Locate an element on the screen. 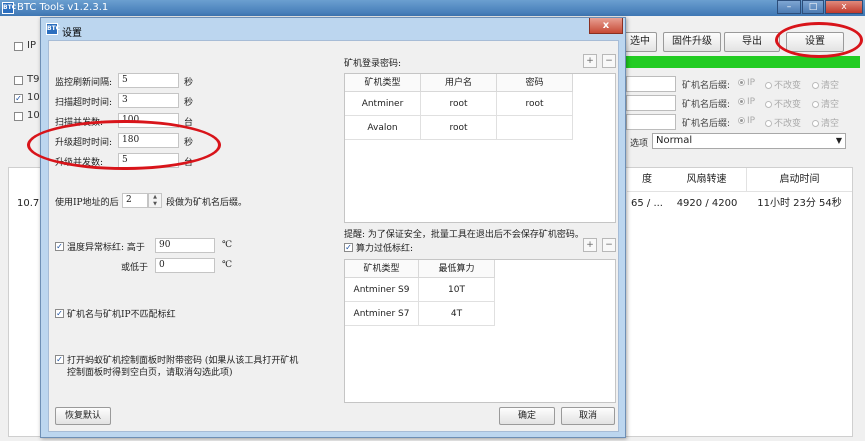 The image size is (865, 441). hashrate-table: 矿机类型 最低算力 Antminer S9 10T Antminer S7 4T is located at coordinates (480, 331).